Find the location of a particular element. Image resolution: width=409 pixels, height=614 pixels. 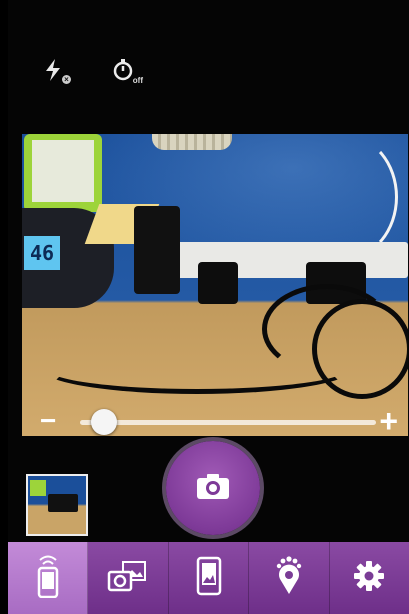

nav-gallery is located at coordinates (128, 578).